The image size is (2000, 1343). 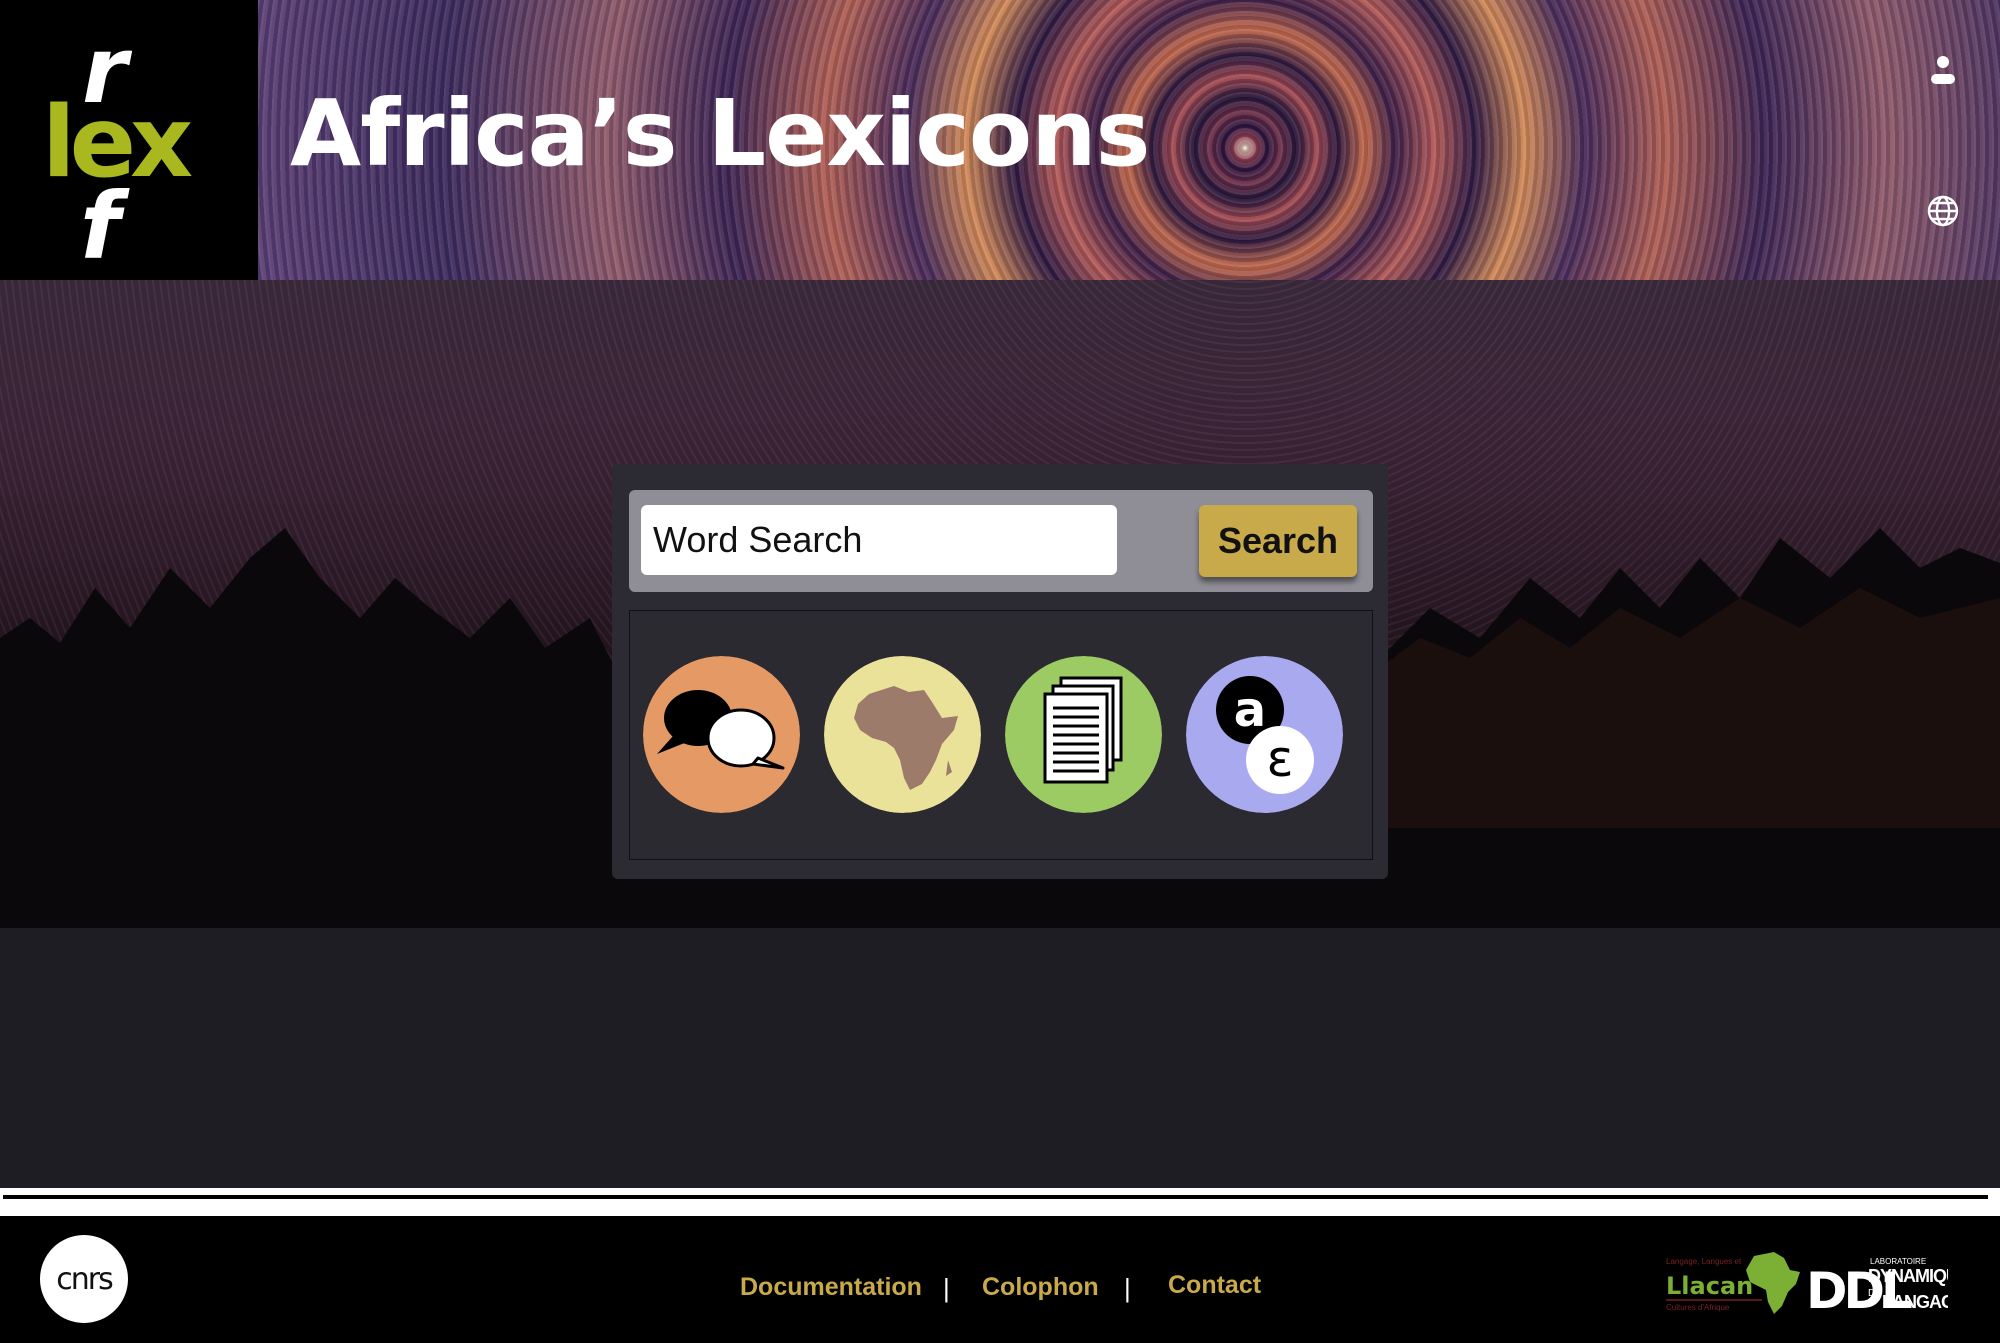 What do you see at coordinates (1250, 710) in the screenshot?
I see `glyph-a: a` at bounding box center [1250, 710].